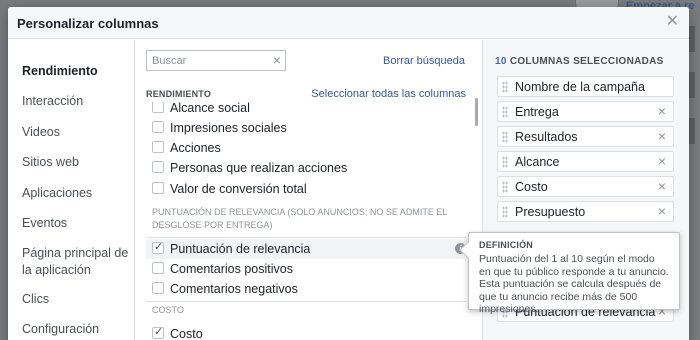  What do you see at coordinates (476, 112) in the screenshot?
I see `list-scrollbar` at bounding box center [476, 112].